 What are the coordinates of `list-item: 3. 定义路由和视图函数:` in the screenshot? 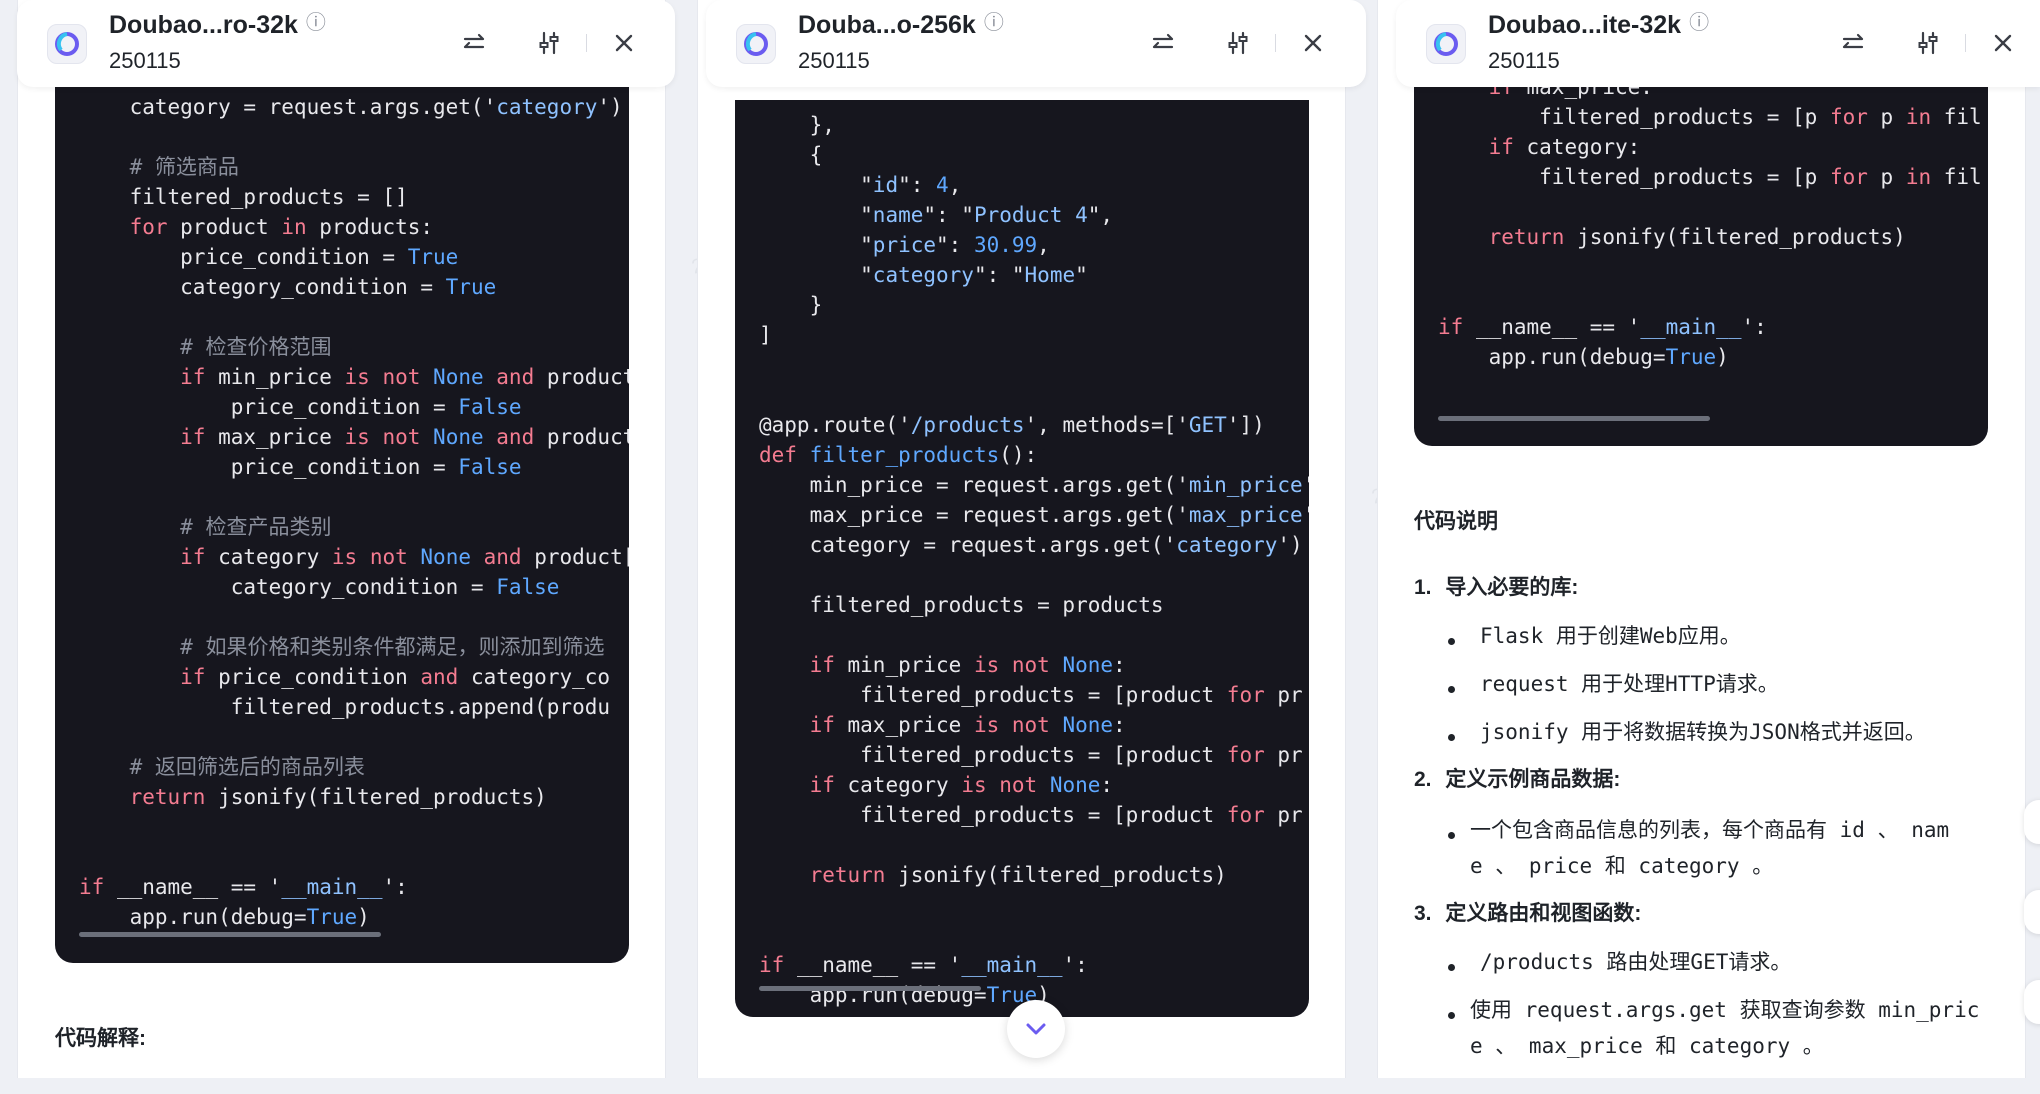 It's located at (1527, 914).